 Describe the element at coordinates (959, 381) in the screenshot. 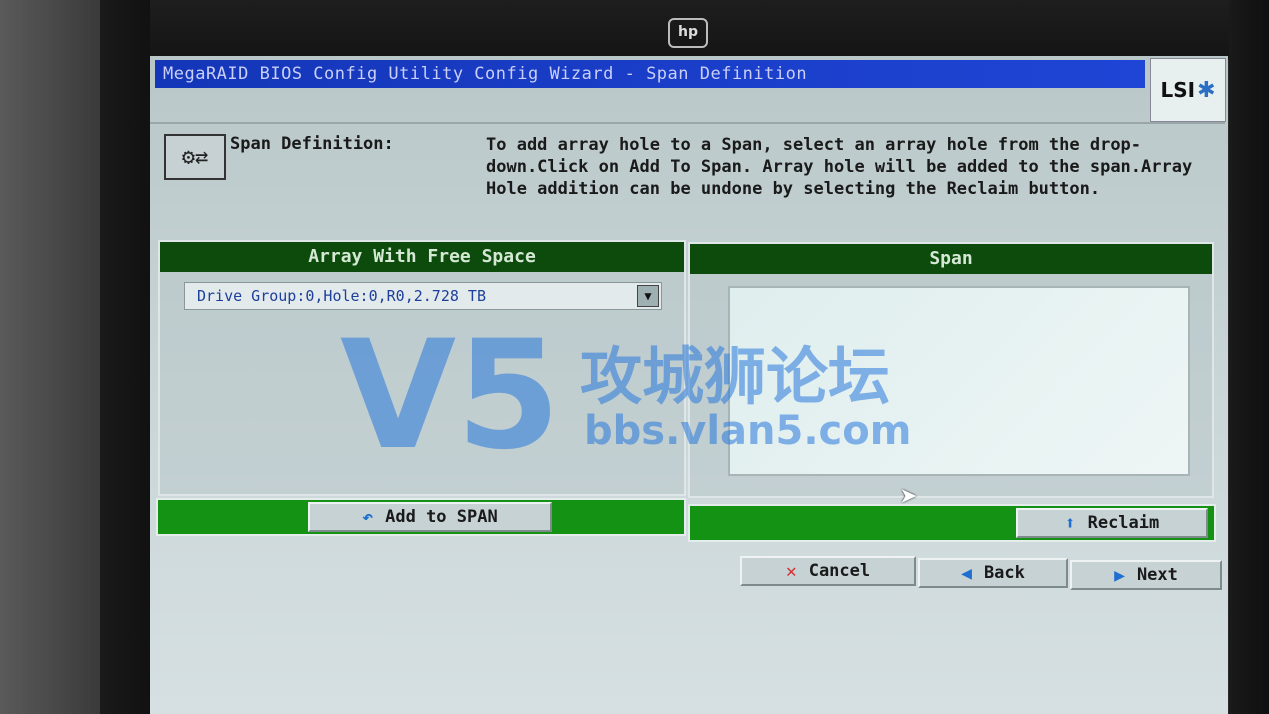

I see `span-list` at that location.